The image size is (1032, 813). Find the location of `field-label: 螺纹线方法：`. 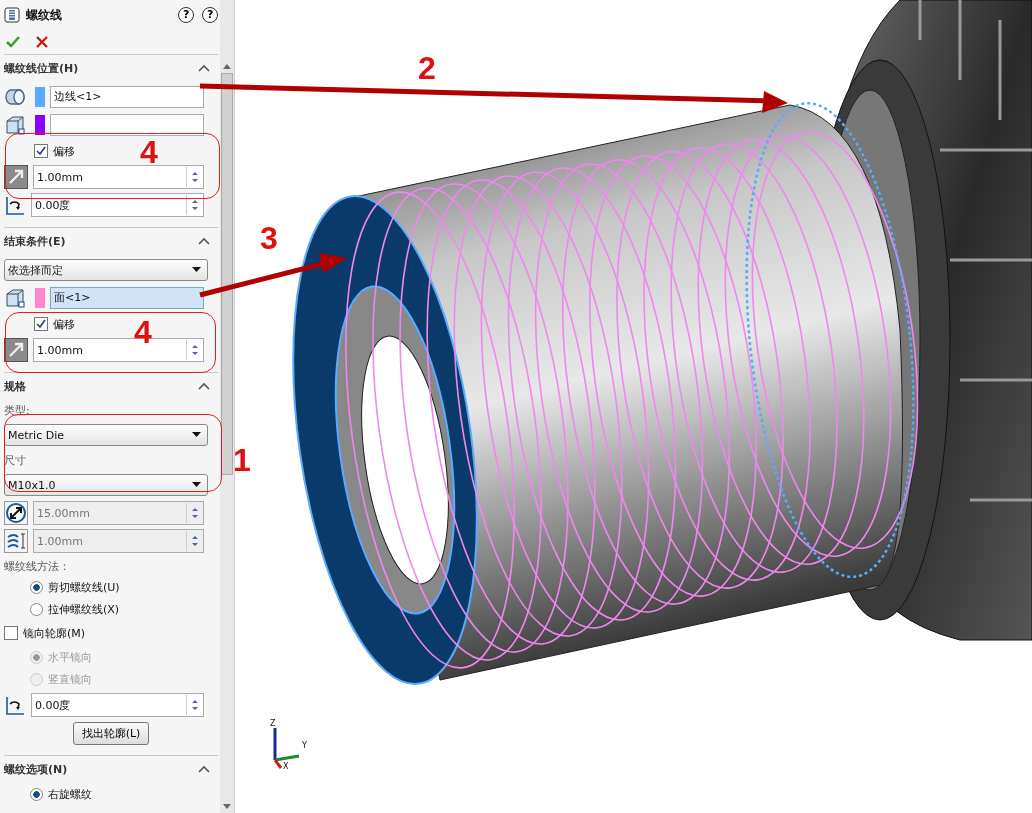

field-label: 螺纹线方法： is located at coordinates (37, 566).